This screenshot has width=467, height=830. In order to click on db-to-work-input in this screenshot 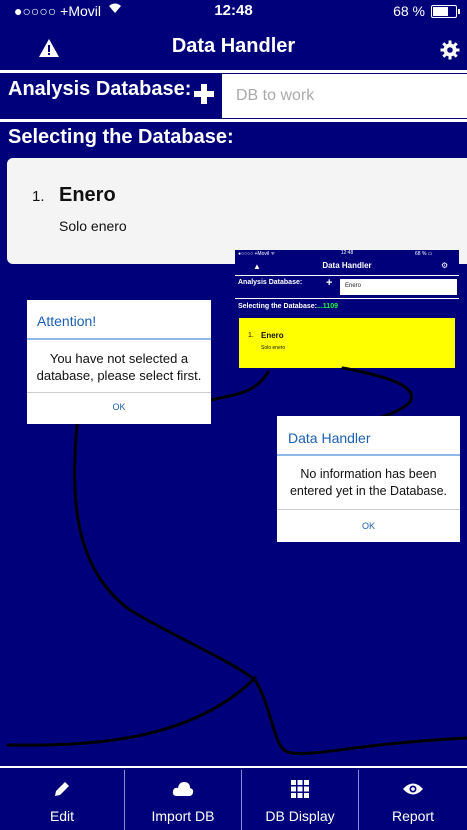, I will do `click(344, 96)`.